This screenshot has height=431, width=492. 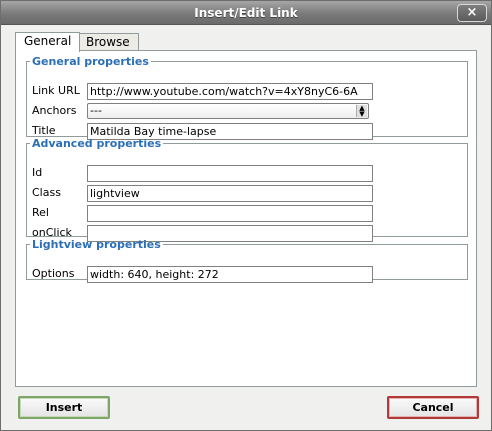 What do you see at coordinates (40, 212) in the screenshot?
I see `rel-label: Rel` at bounding box center [40, 212].